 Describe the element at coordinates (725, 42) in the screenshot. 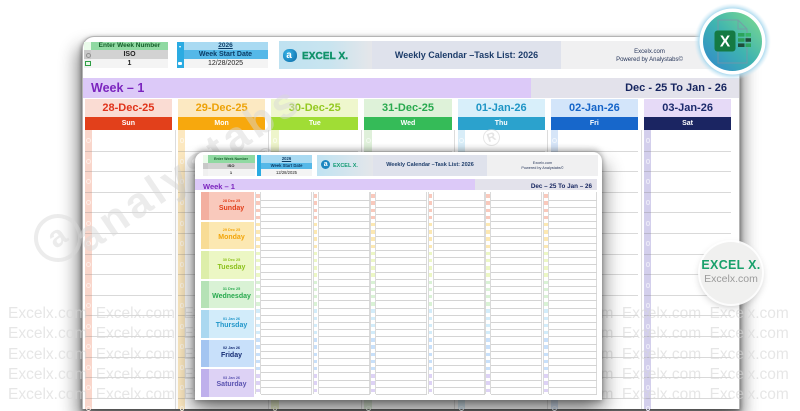

I see `svg-text: X` at that location.